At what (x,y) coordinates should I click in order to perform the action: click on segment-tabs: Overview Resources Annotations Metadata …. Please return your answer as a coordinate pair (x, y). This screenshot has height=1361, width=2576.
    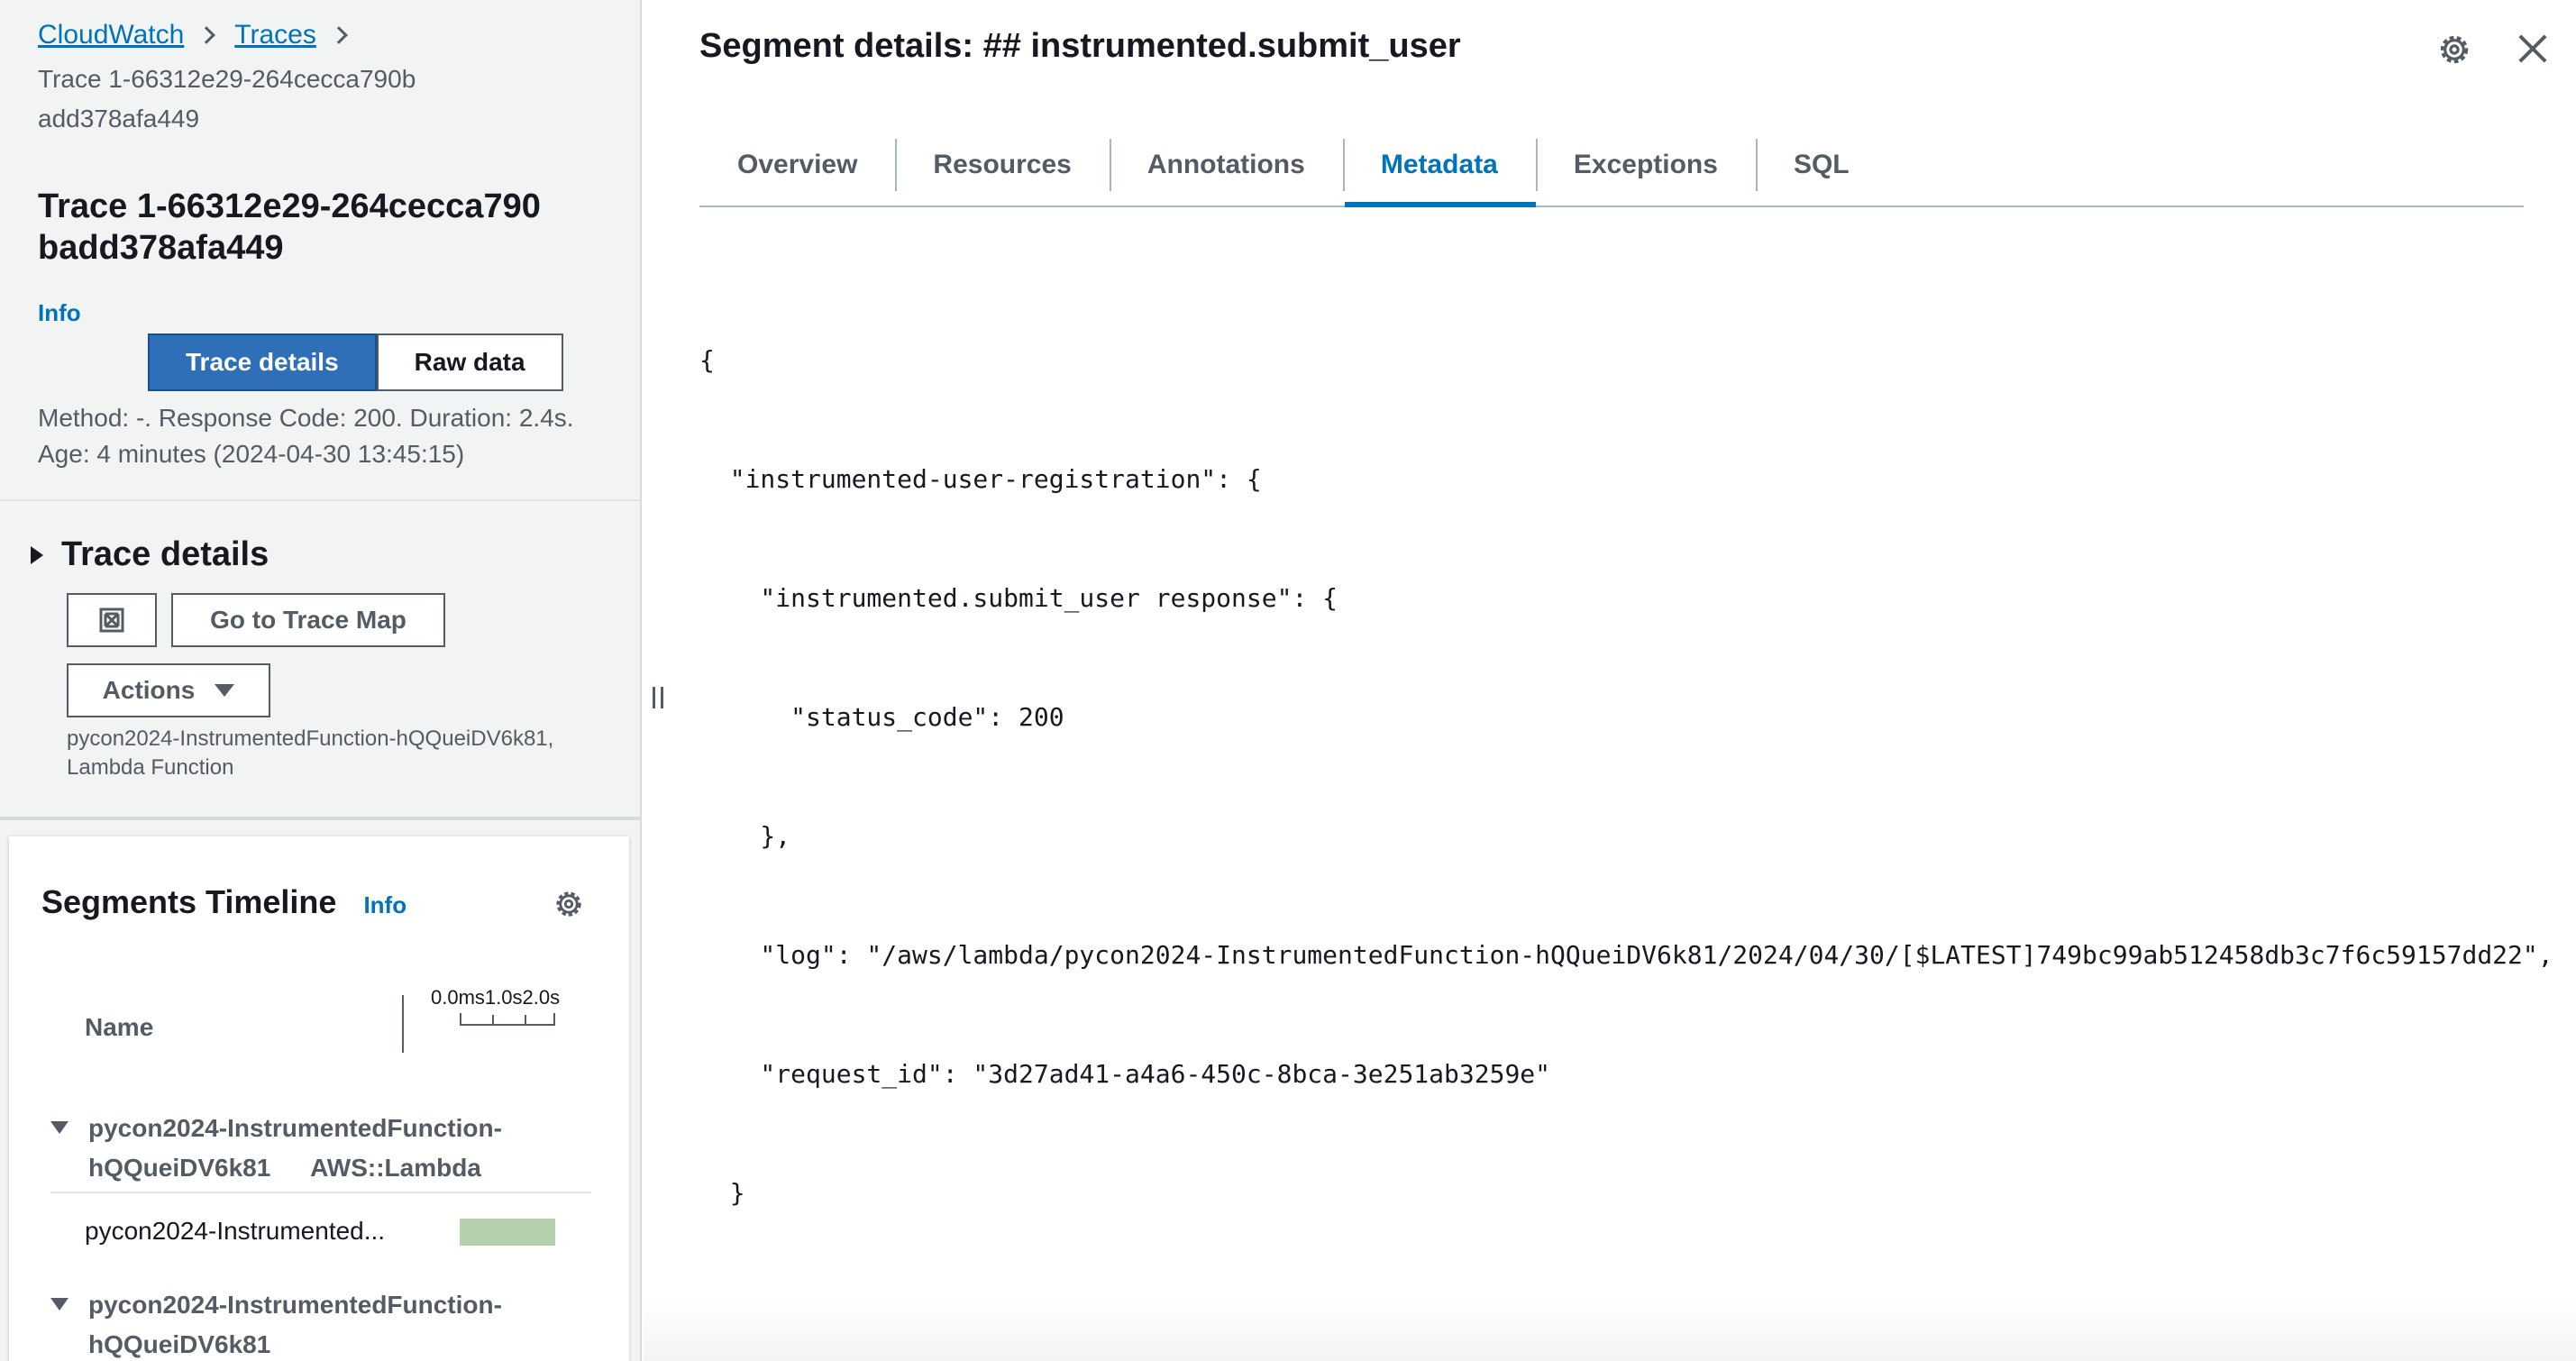
    Looking at the image, I should click on (1611, 165).